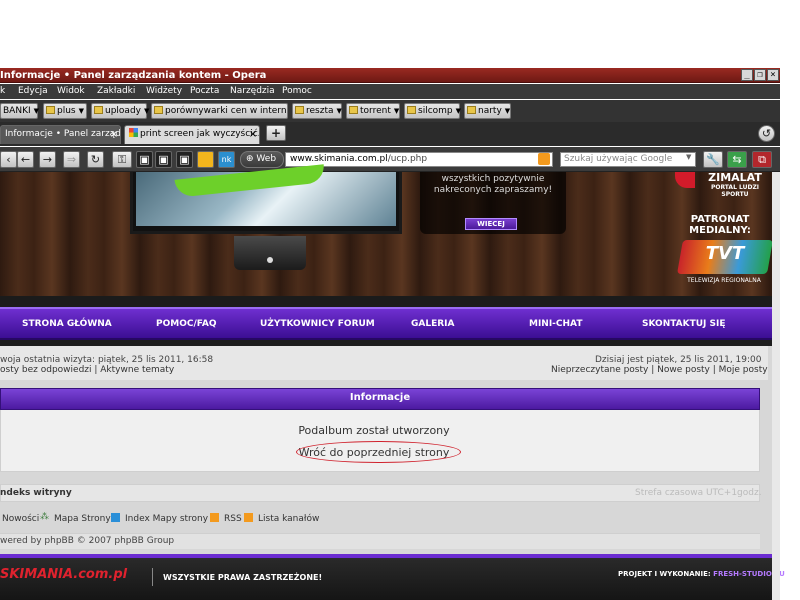 The image size is (800, 600). Describe the element at coordinates (33, 91) in the screenshot. I see `menu-item-edit: Edycja` at that location.